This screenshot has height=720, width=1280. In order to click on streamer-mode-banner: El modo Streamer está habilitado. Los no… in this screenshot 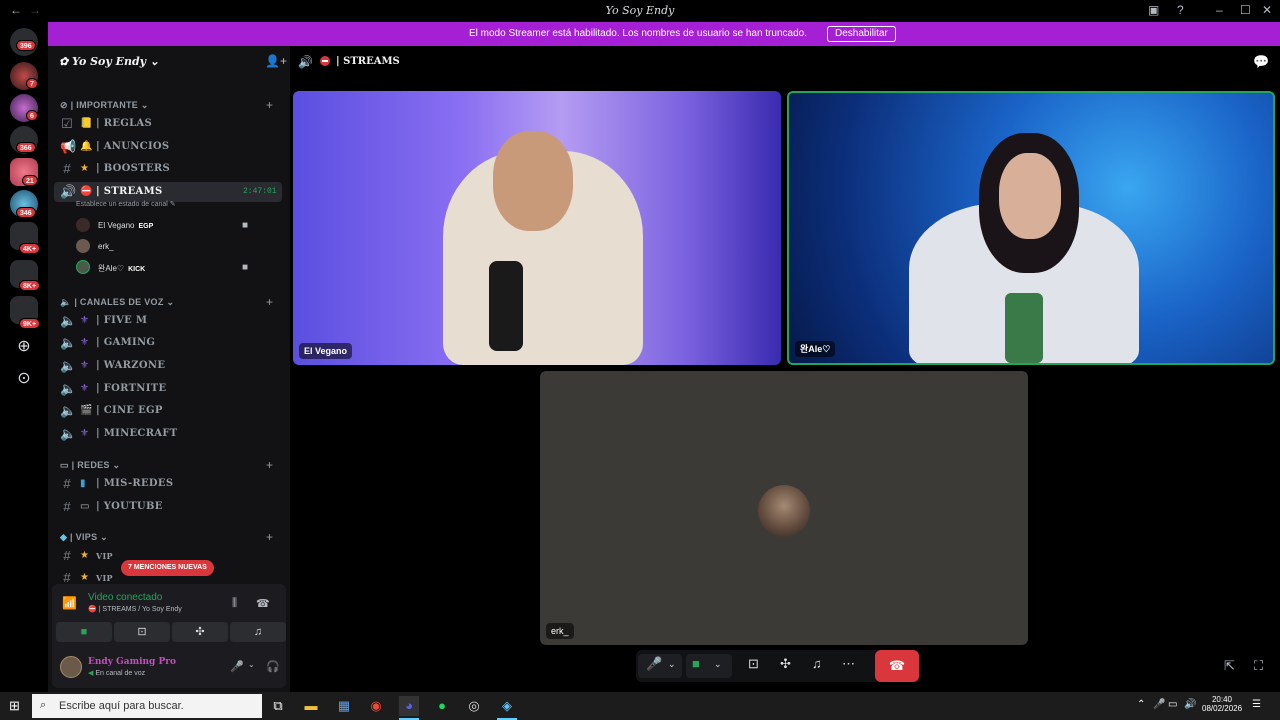, I will do `click(664, 34)`.